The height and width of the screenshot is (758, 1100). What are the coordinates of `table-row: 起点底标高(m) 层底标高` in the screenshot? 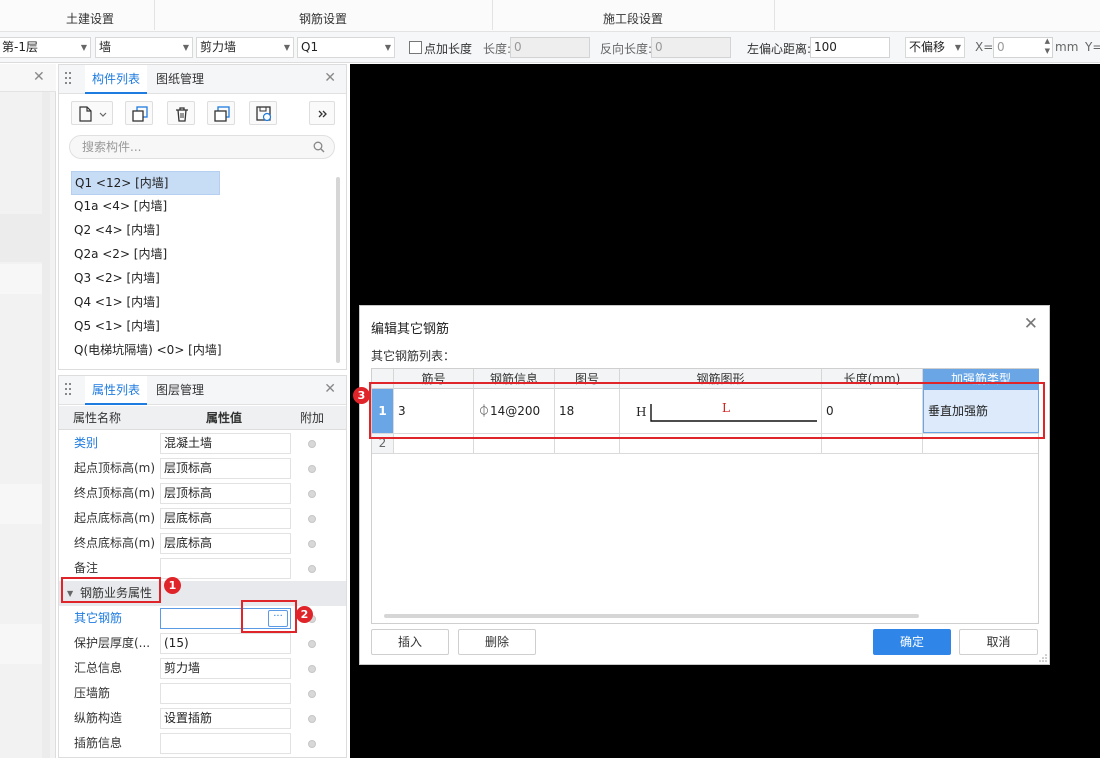 It's located at (202, 518).